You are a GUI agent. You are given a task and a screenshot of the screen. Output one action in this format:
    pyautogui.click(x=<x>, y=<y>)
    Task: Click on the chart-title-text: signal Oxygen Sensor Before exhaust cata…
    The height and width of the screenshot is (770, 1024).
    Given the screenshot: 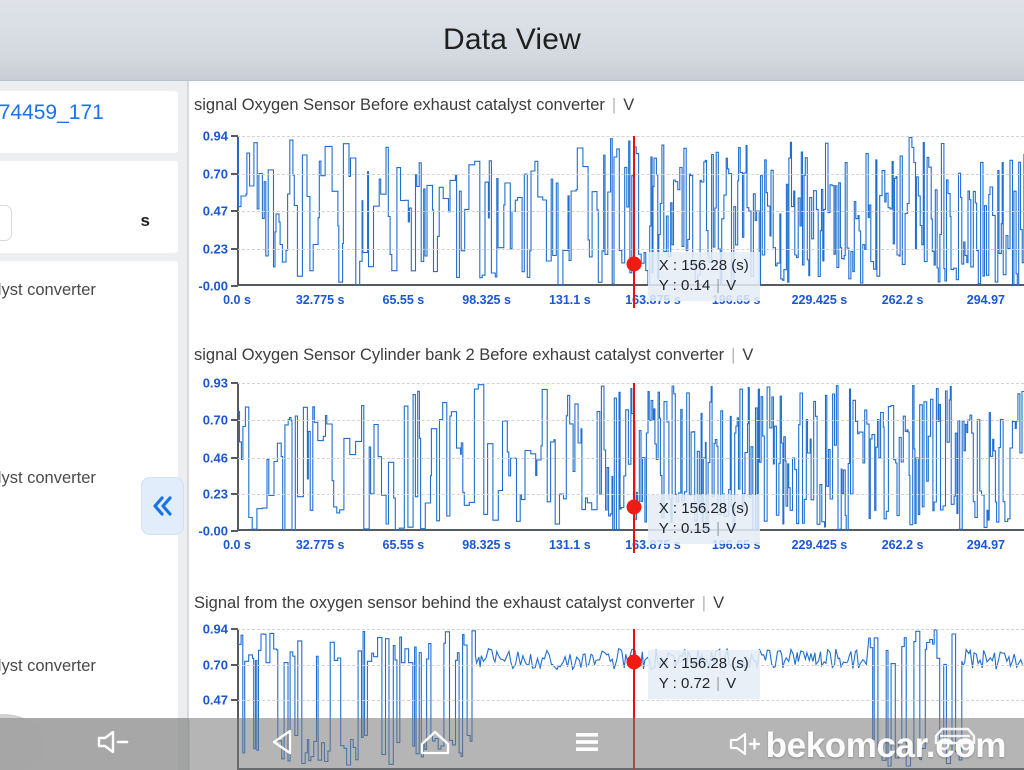 What is the action you would take?
    pyautogui.click(x=399, y=105)
    